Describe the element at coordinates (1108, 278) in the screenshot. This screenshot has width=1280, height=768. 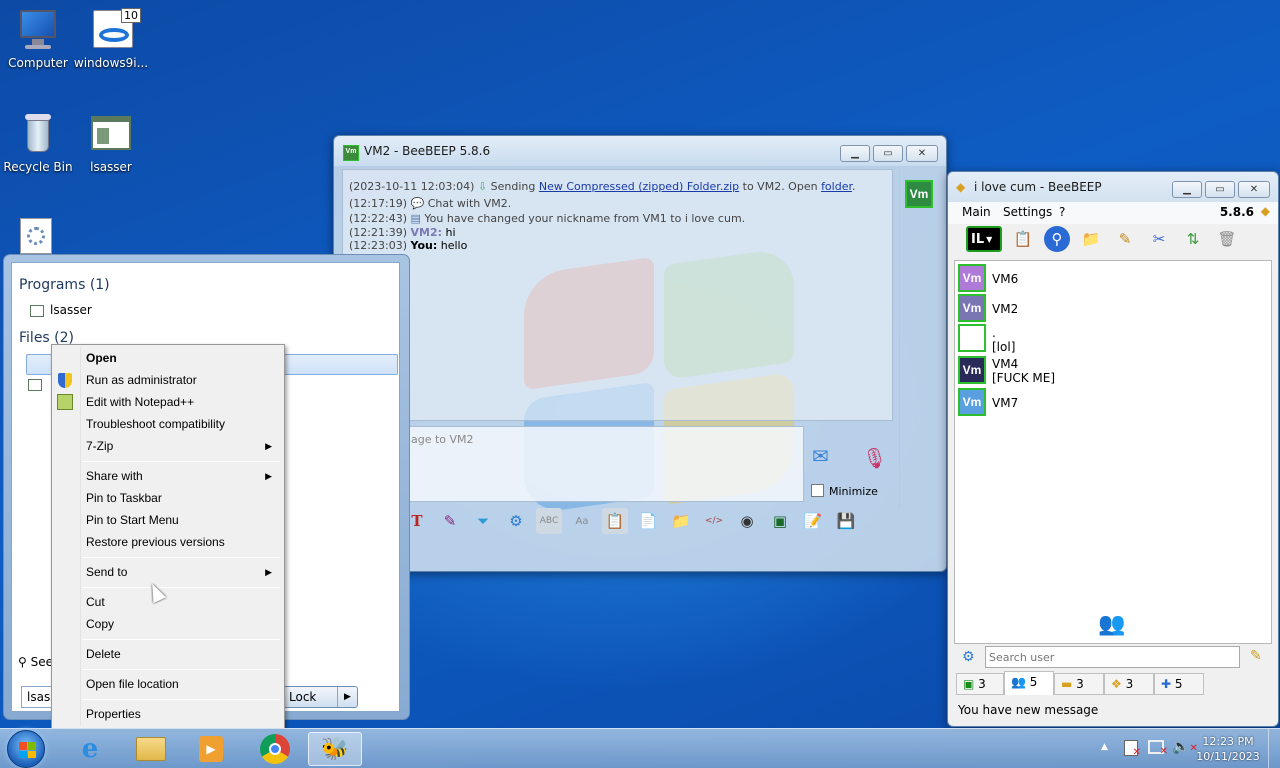
I see `user-row: Vm VM6` at that location.